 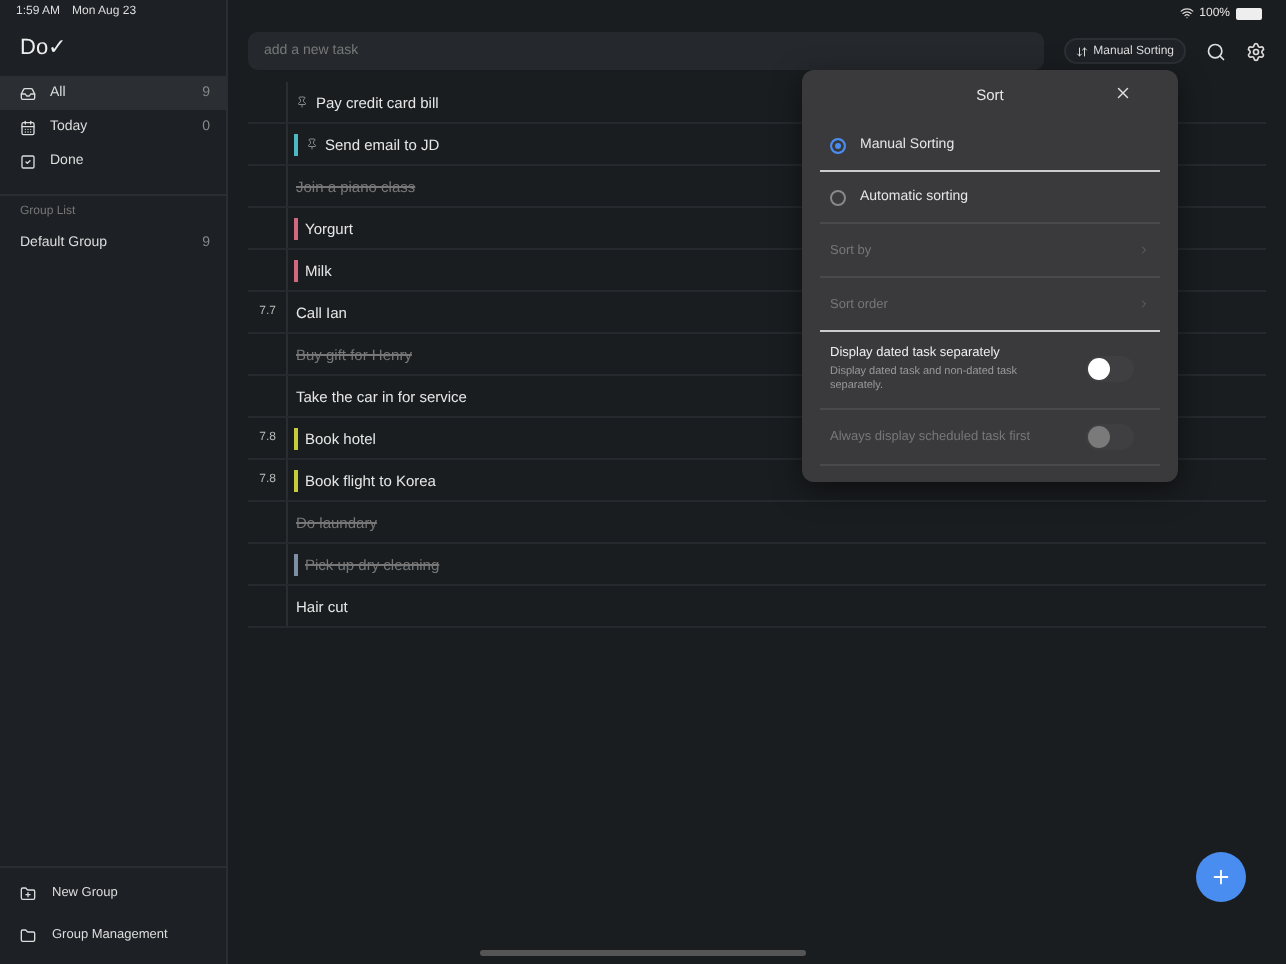 I want to click on checkbox-icon, so click(x=28, y=161).